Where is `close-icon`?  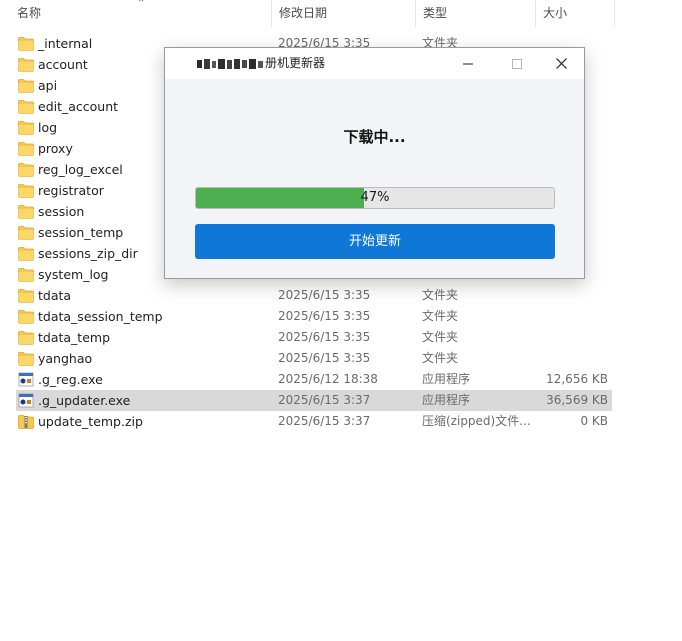
close-icon is located at coordinates (561, 63).